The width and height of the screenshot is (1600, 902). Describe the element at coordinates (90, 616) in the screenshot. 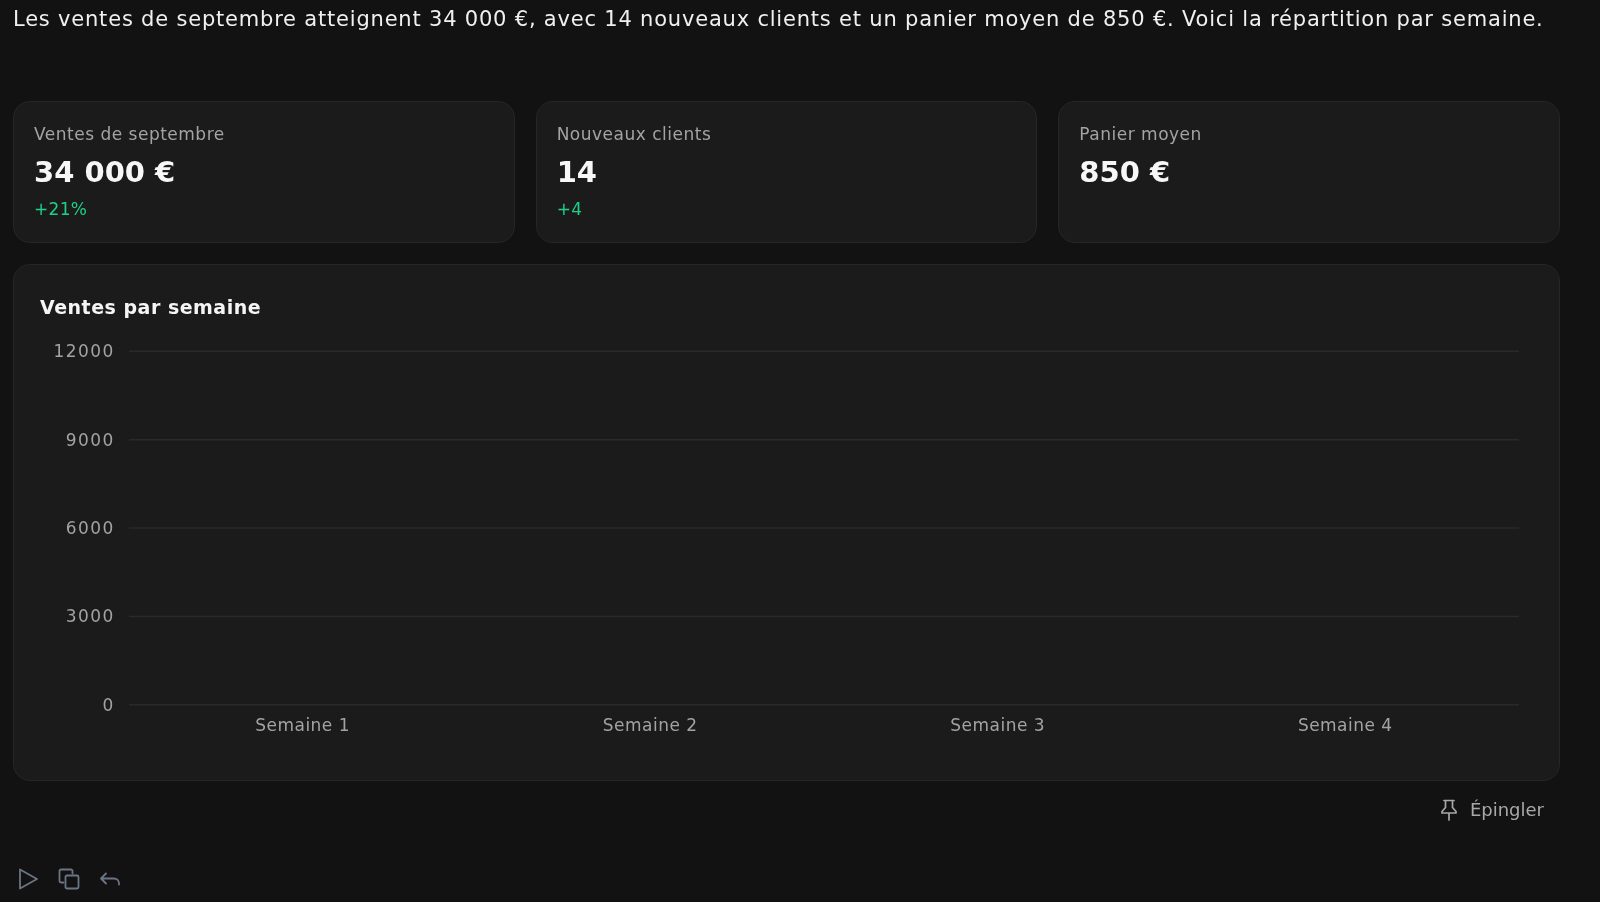

I see `y-axis-label: 3000` at that location.